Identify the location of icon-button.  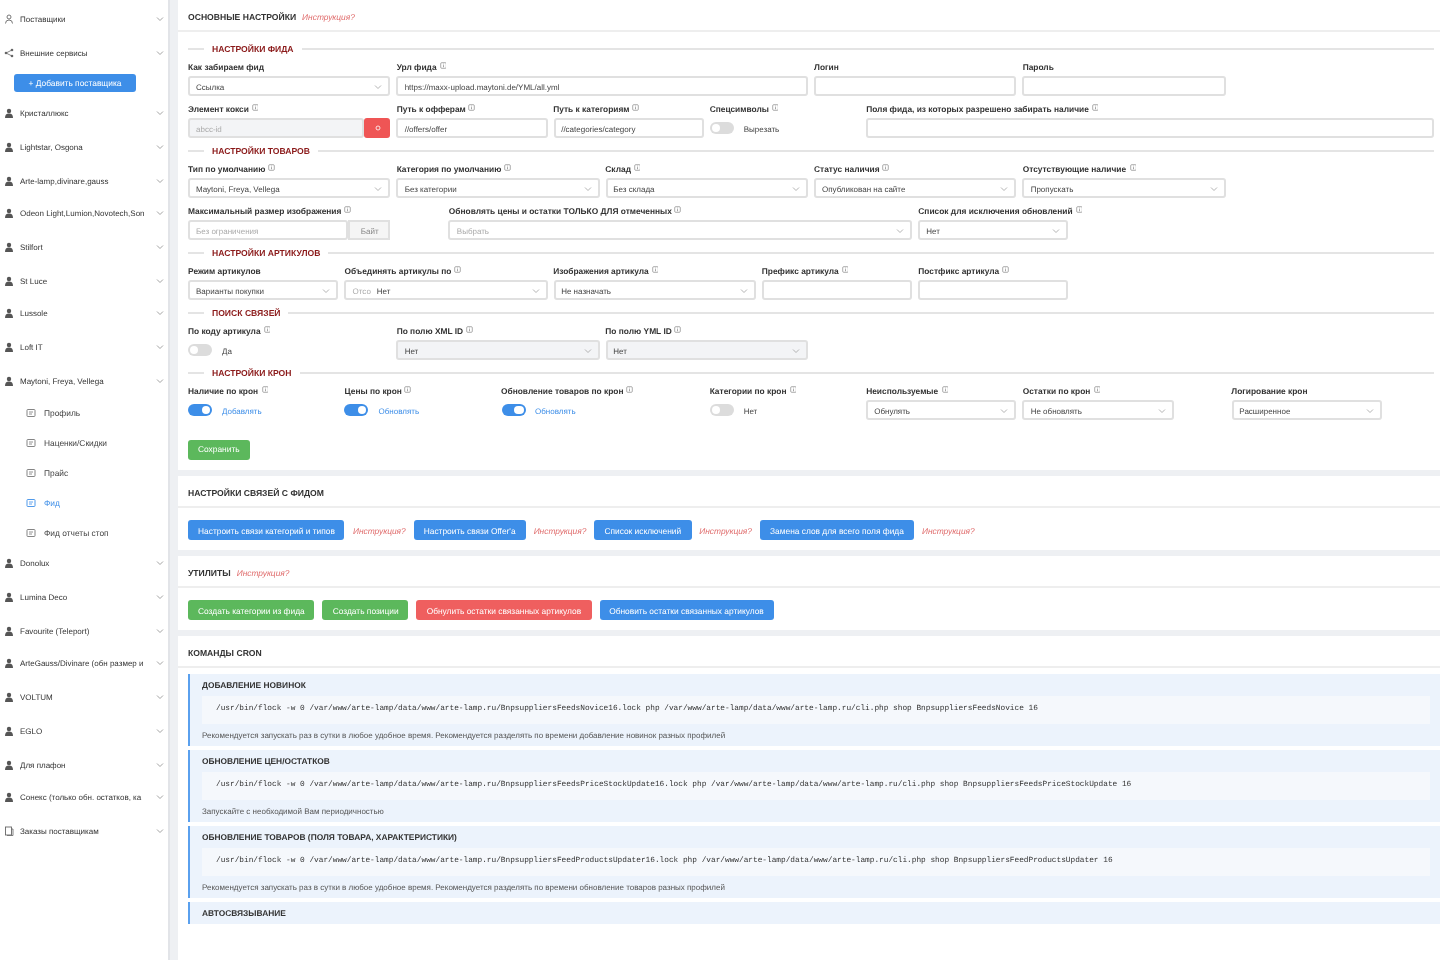
(377, 128).